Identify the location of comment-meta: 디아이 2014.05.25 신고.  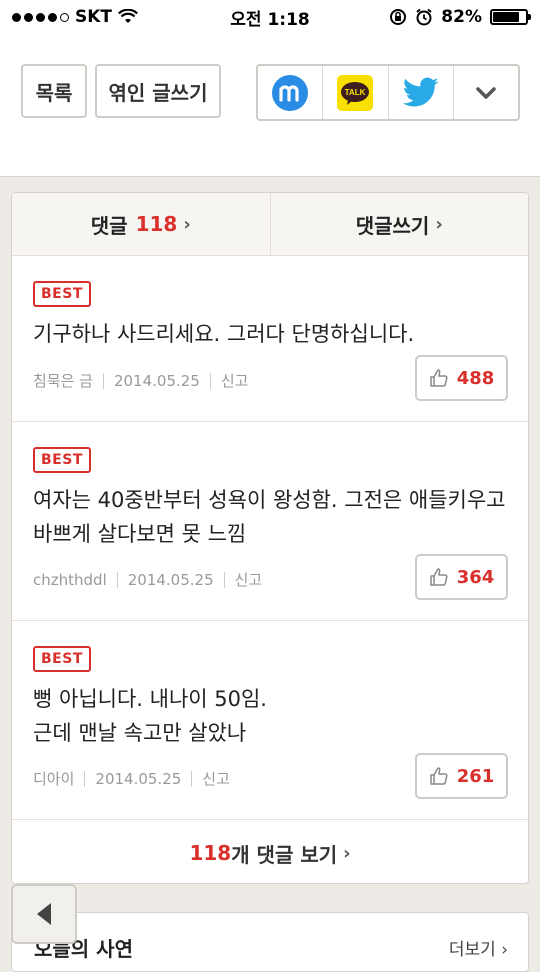
(131, 778).